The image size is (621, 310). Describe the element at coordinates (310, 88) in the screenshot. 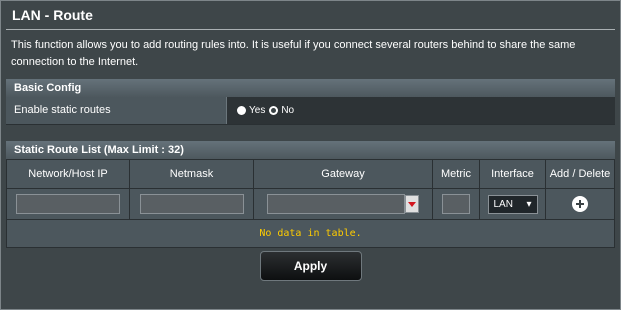

I see `basic-config-header: Basic Config` at that location.